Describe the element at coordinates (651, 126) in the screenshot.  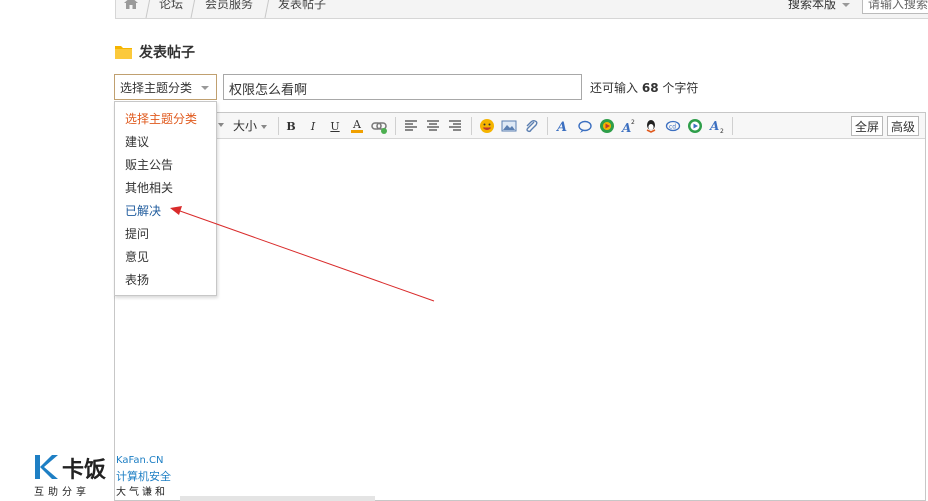
I see `qq-icon` at that location.